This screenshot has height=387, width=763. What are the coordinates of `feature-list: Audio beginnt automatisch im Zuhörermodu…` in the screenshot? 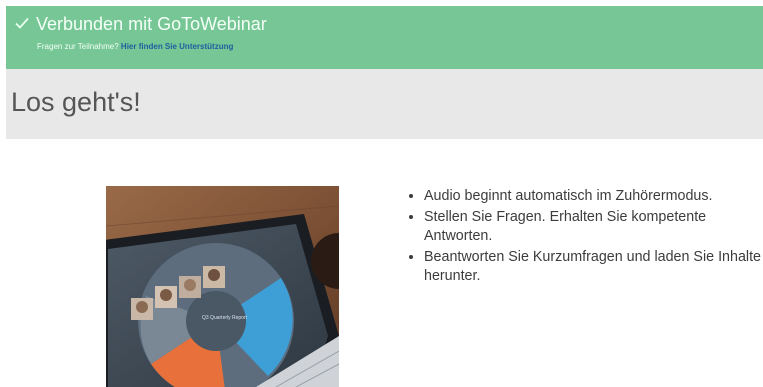 It's located at (586, 237).